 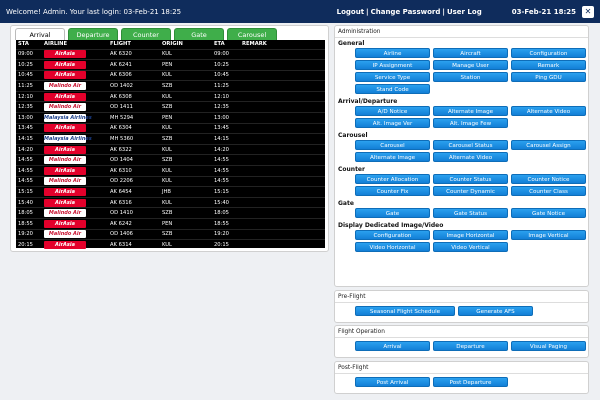 What do you see at coordinates (226, 171) in the screenshot?
I see `eta-cell: 14:55` at bounding box center [226, 171].